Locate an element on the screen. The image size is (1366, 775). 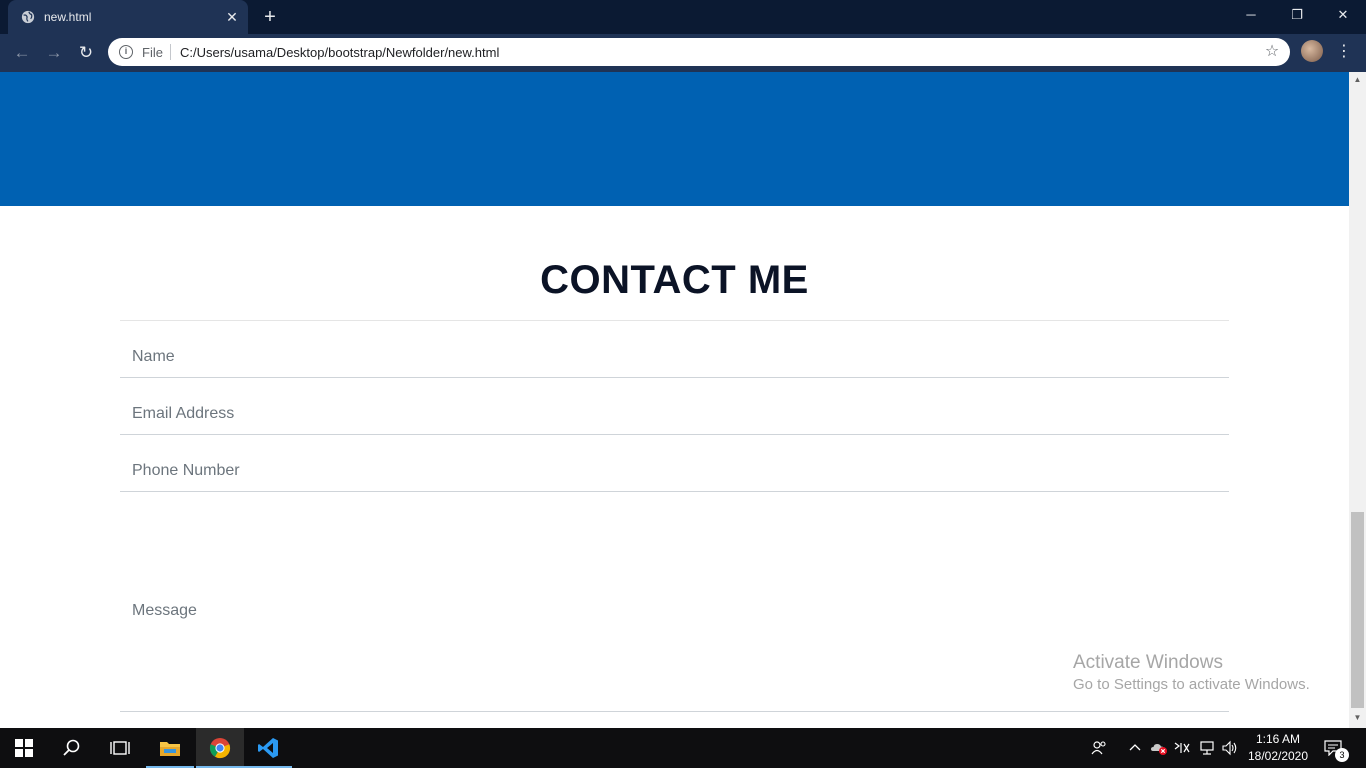
clock-date: 18/02/2020 is located at coordinates (1278, 756).